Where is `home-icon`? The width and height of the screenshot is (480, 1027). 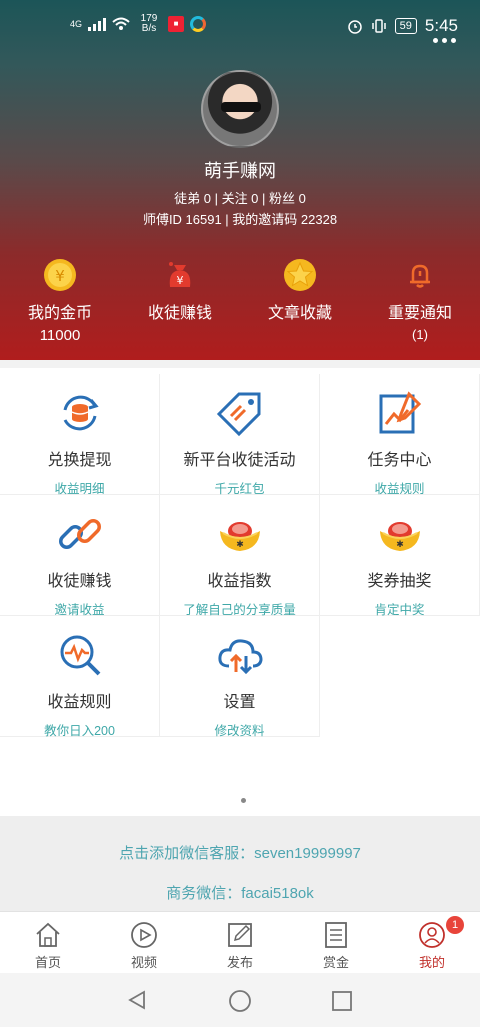 home-icon is located at coordinates (48, 935).